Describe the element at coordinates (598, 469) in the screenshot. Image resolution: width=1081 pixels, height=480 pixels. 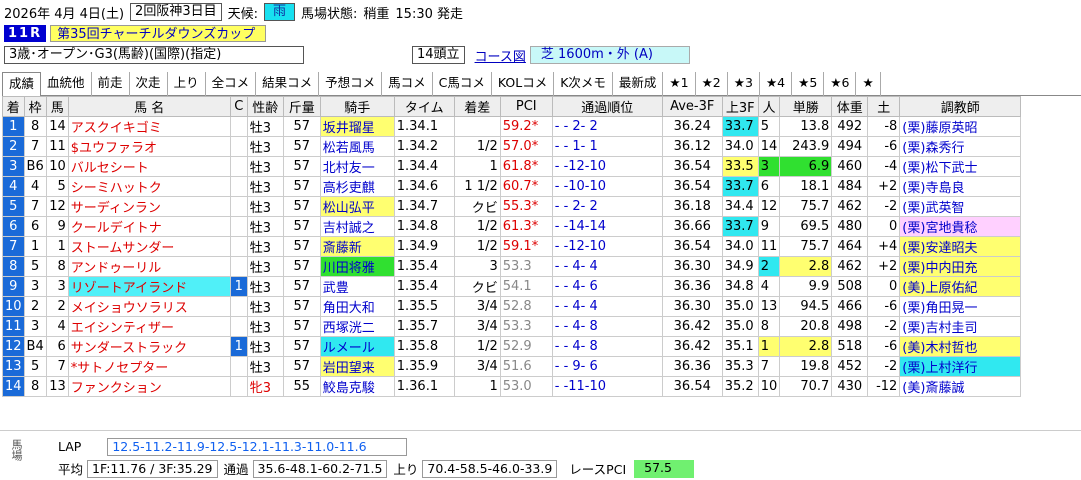
I see `race-pci-label: レースPCI` at that location.